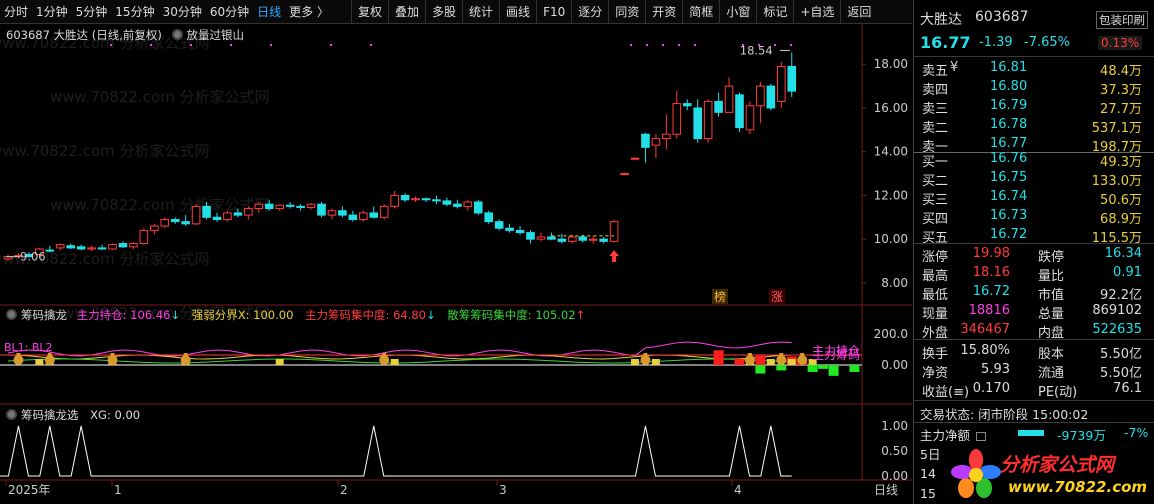 The height and width of the screenshot is (504, 1154). Describe the element at coordinates (399, 357) in the screenshot. I see `ind1-threshold-line` at that location.